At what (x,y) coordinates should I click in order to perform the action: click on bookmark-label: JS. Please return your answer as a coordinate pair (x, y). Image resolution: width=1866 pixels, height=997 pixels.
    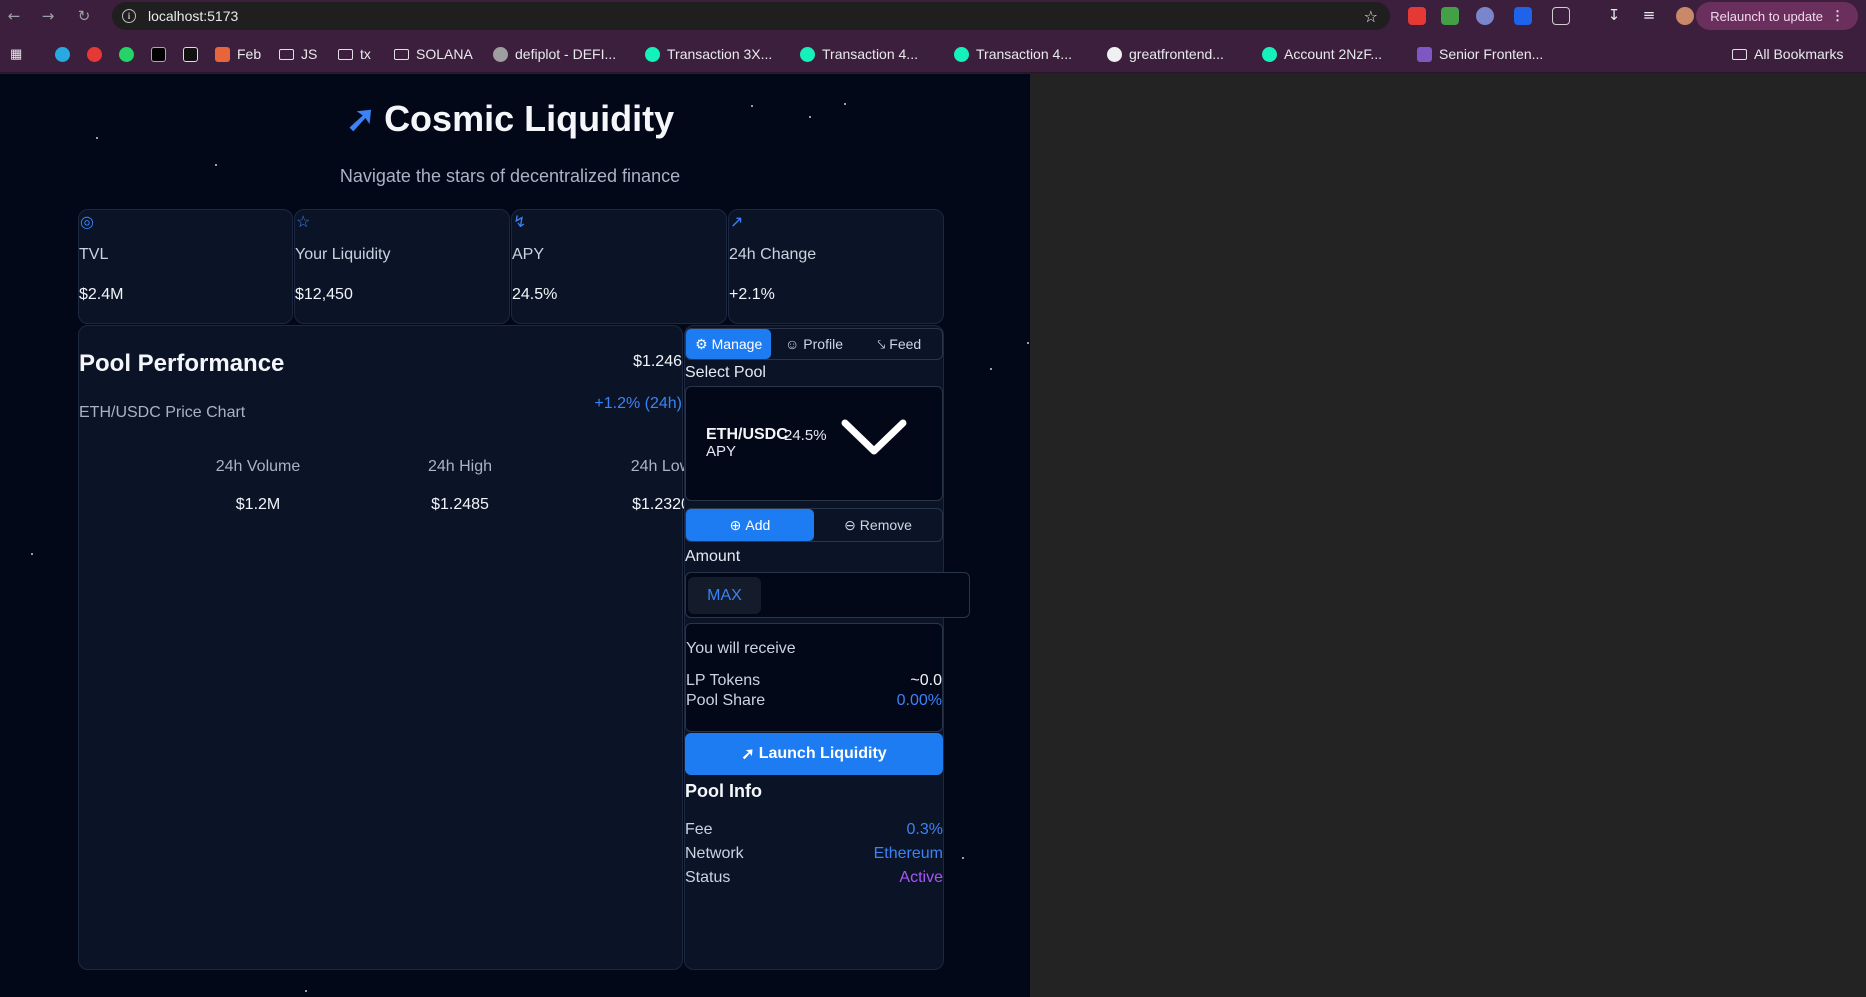
    Looking at the image, I should click on (309, 54).